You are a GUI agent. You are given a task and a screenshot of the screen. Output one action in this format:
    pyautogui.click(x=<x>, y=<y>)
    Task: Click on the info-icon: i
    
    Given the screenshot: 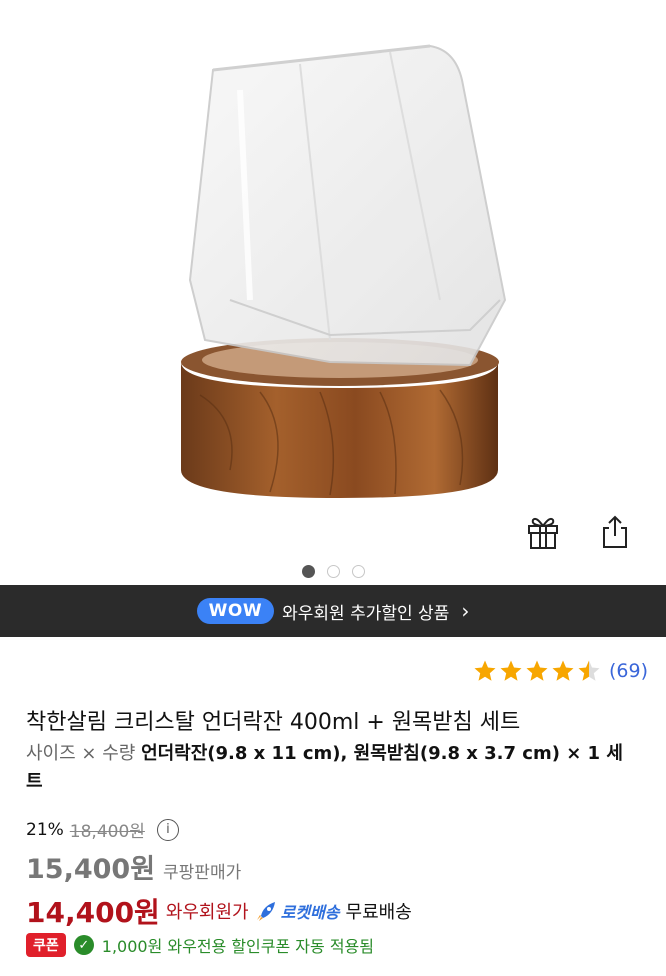 What is the action you would take?
    pyautogui.click(x=167, y=829)
    